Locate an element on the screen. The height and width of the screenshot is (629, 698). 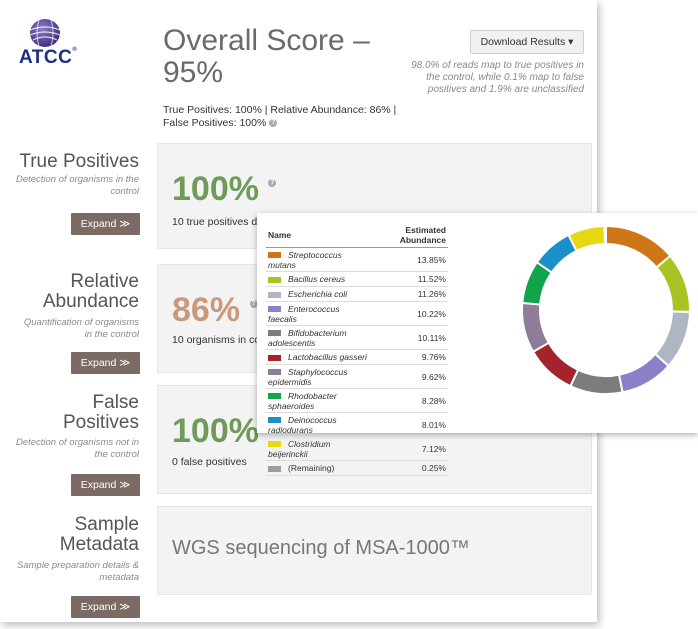
table-header-row: Name Estimated Abundance is located at coordinates (357, 235).